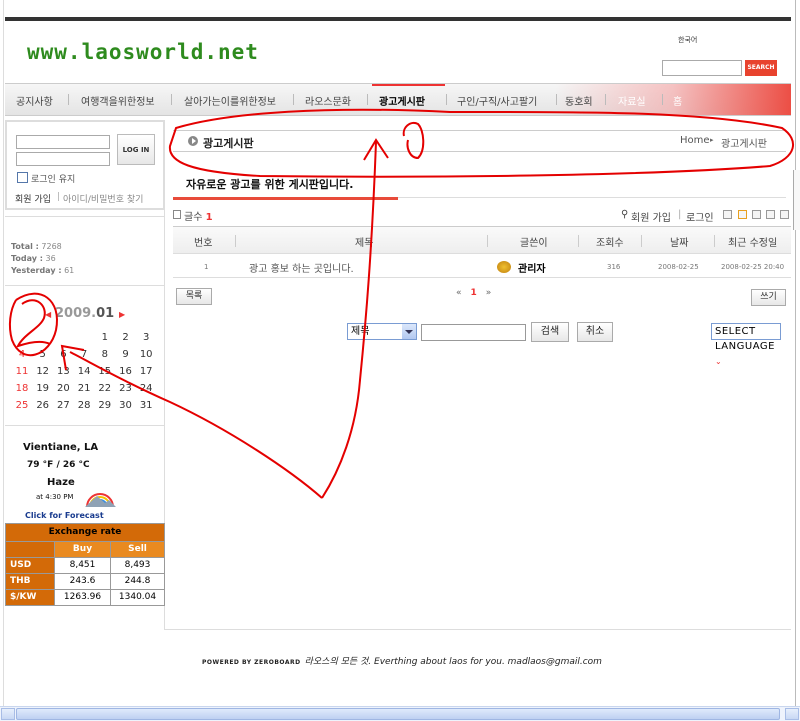 Image resolution: width=800 pixels, height=721 pixels. What do you see at coordinates (43, 388) in the screenshot?
I see `calendar-day: 19` at bounding box center [43, 388].